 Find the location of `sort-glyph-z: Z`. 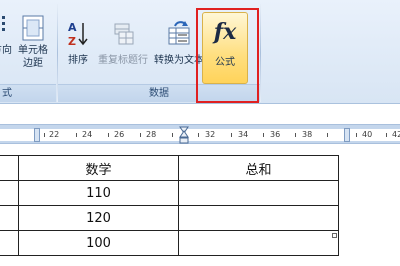

sort-glyph-z: Z is located at coordinates (72, 41).